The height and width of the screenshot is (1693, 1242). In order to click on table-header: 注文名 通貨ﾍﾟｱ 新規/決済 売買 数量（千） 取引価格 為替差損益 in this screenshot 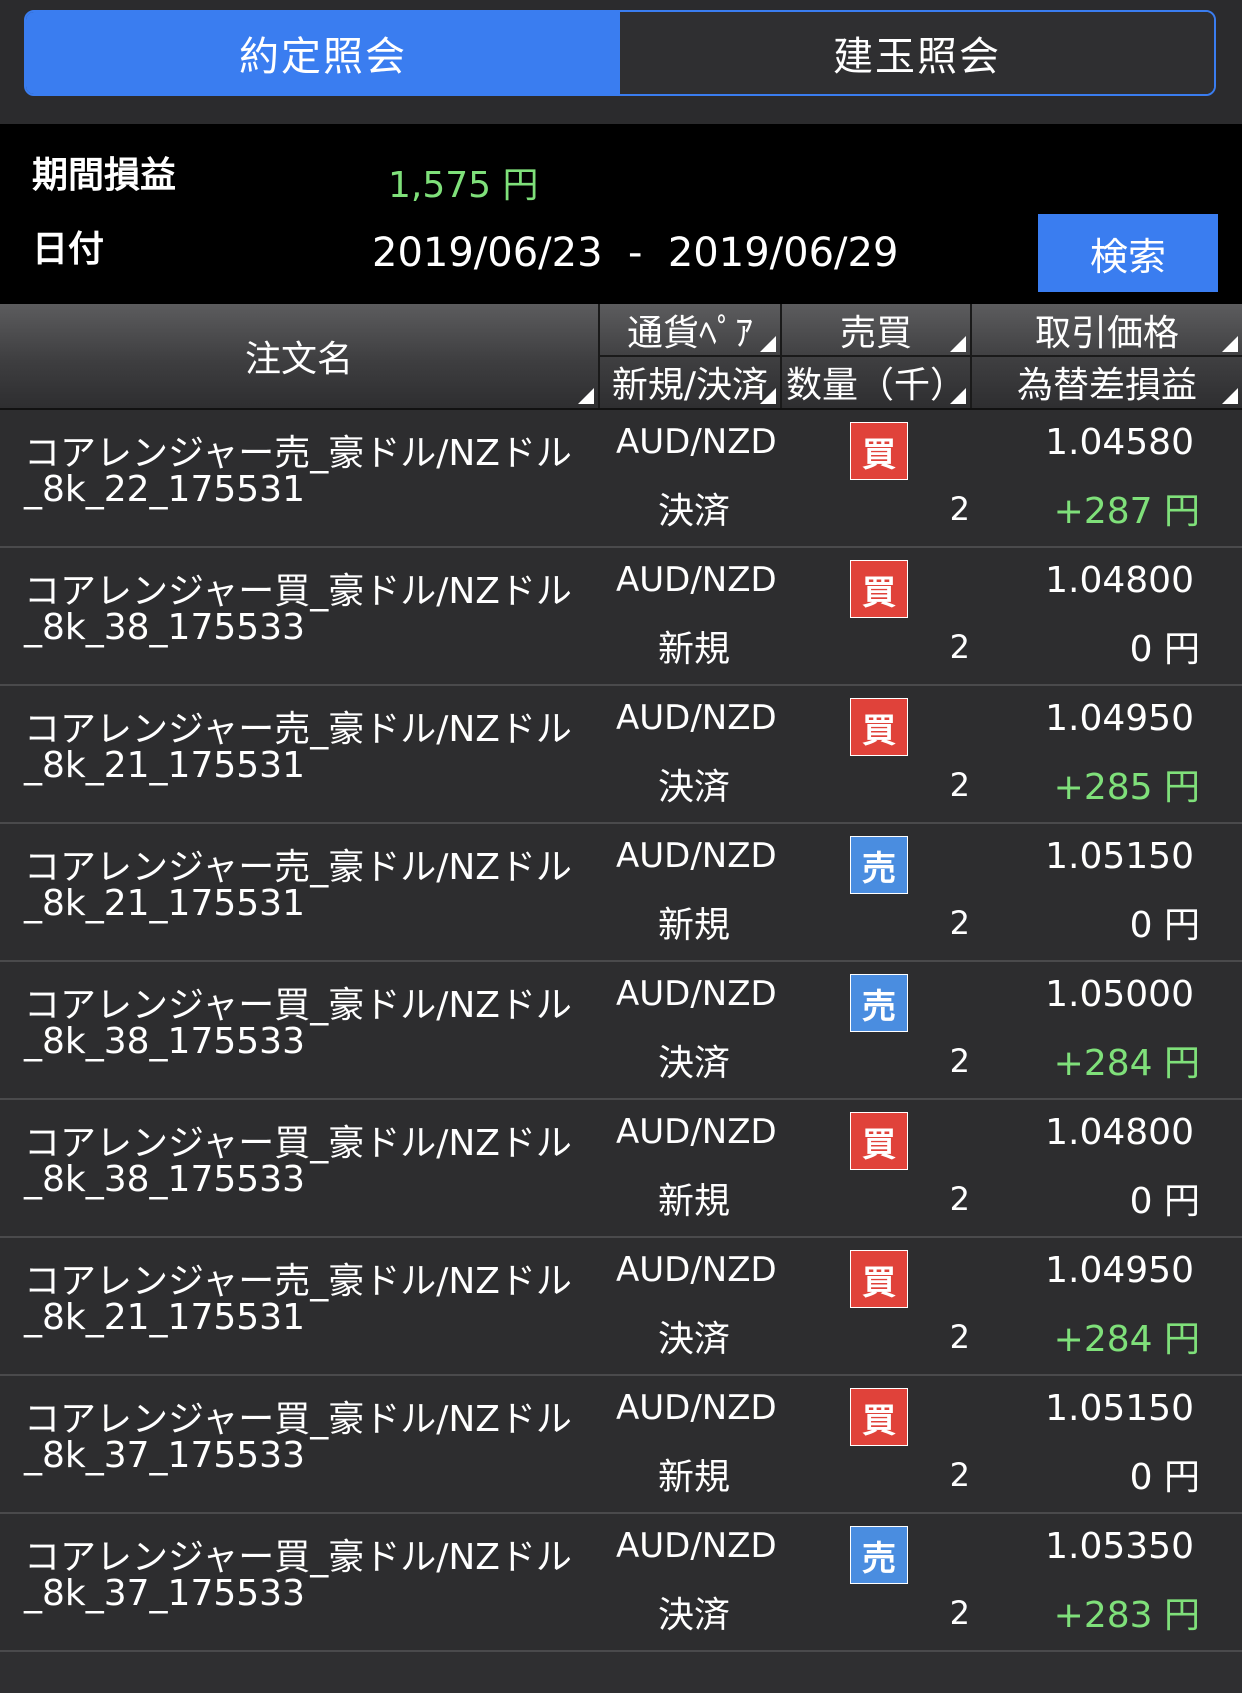, I will do `click(621, 357)`.